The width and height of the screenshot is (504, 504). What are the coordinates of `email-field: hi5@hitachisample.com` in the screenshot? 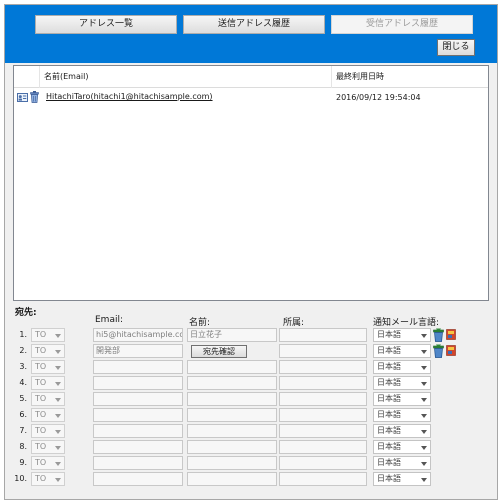 It's located at (138, 335).